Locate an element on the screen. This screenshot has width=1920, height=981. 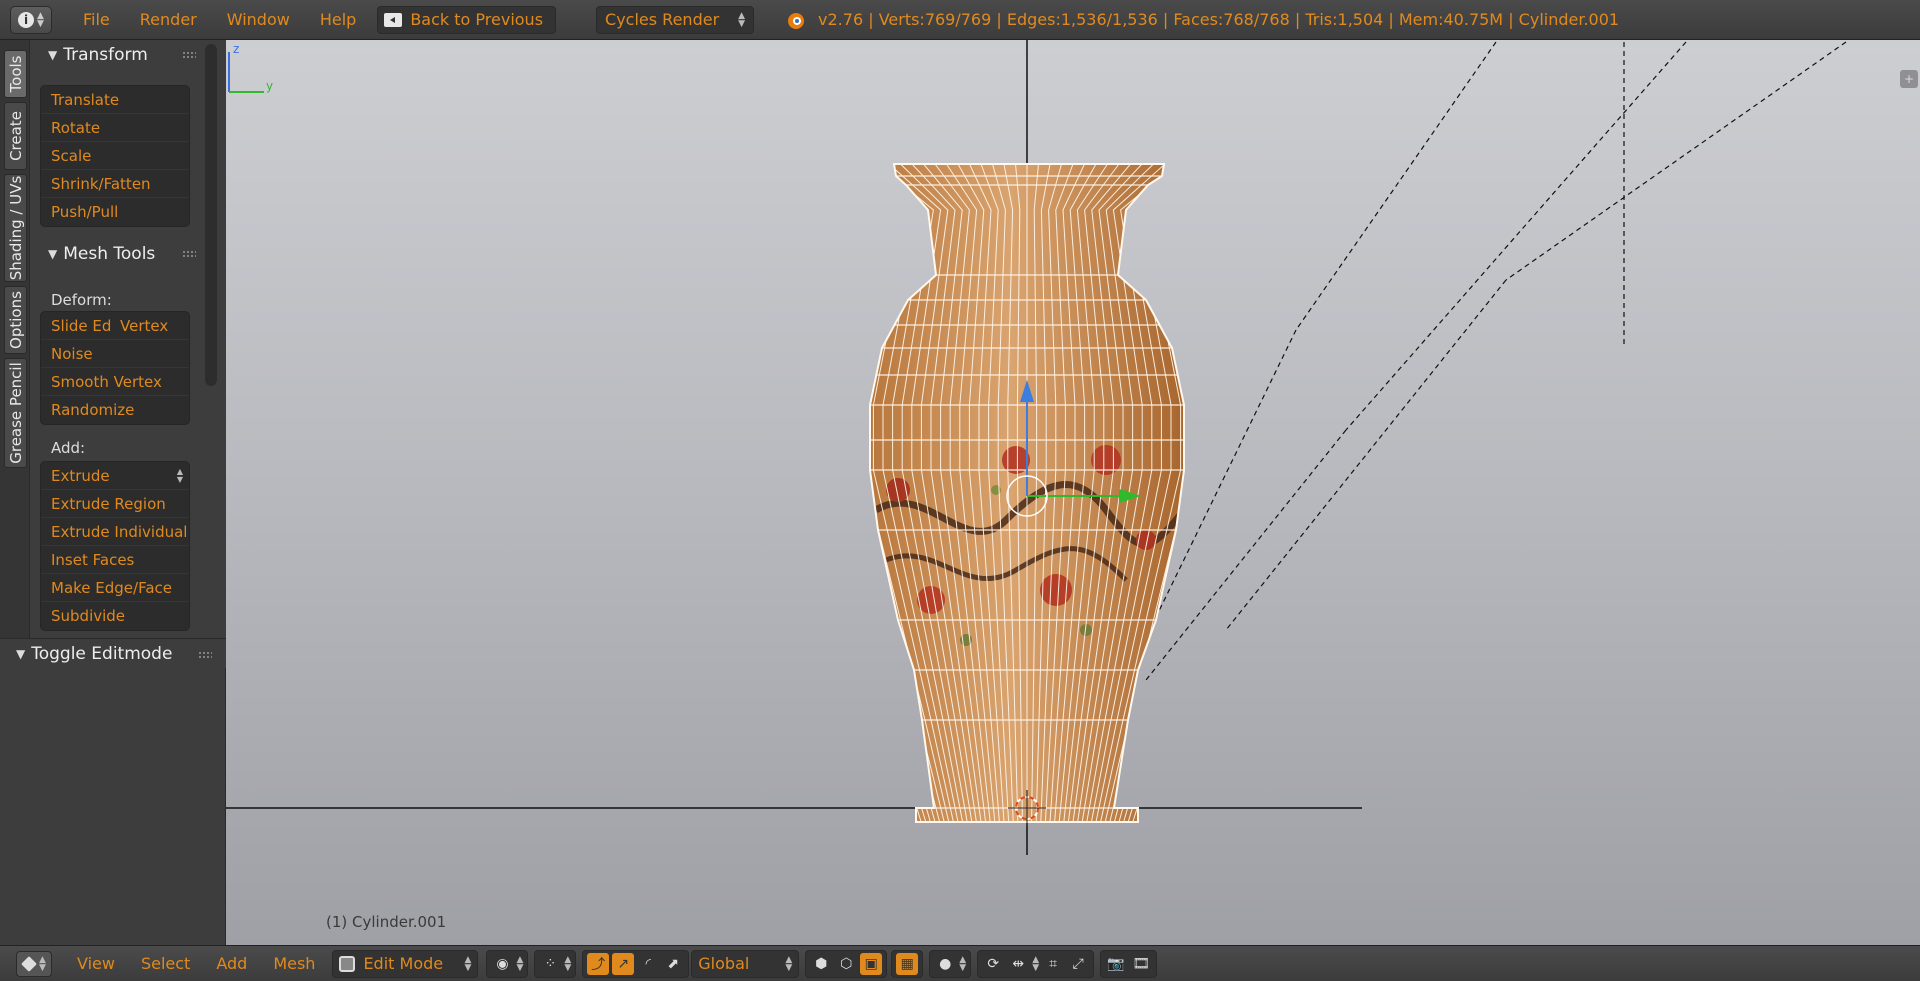
render-buttons: 📷 🎞 is located at coordinates (1129, 963).